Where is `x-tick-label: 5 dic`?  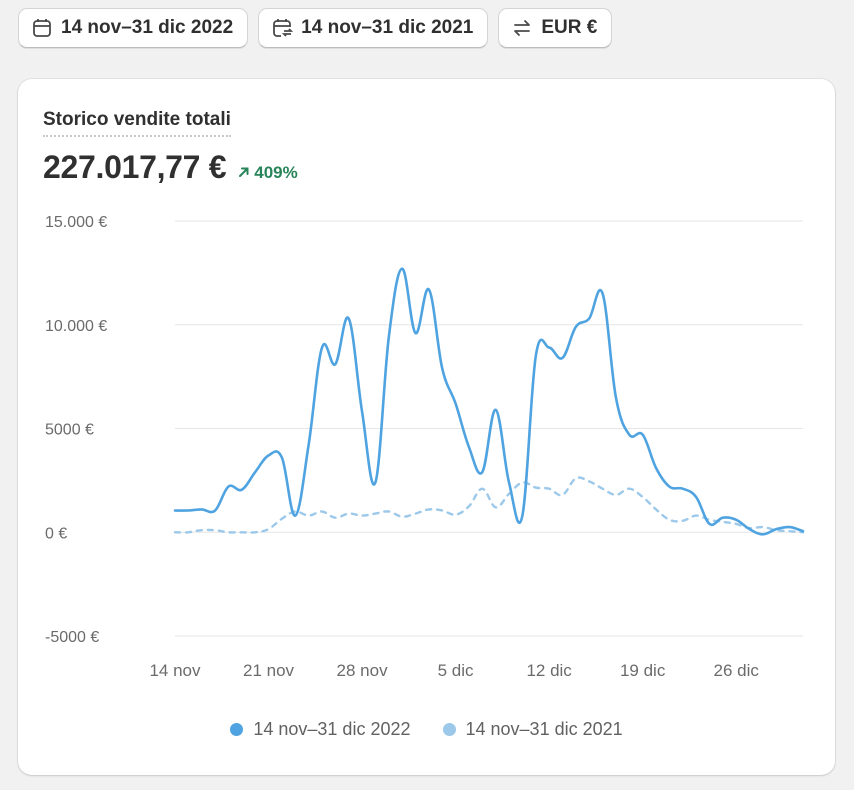
x-tick-label: 5 dic is located at coordinates (456, 670).